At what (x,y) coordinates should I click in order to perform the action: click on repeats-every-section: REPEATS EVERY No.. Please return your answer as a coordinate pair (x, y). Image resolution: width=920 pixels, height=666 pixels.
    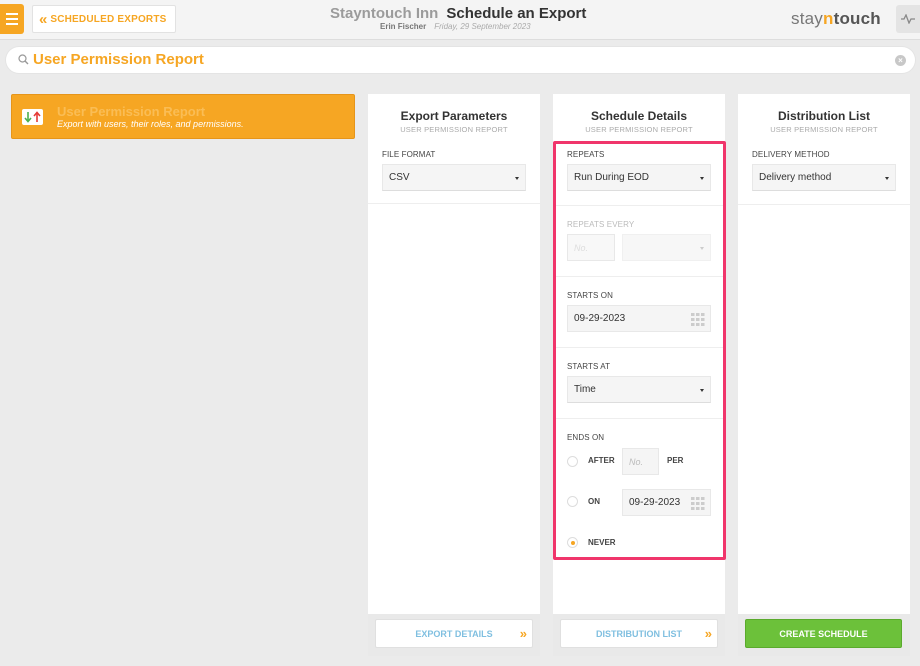
    Looking at the image, I should click on (639, 241).